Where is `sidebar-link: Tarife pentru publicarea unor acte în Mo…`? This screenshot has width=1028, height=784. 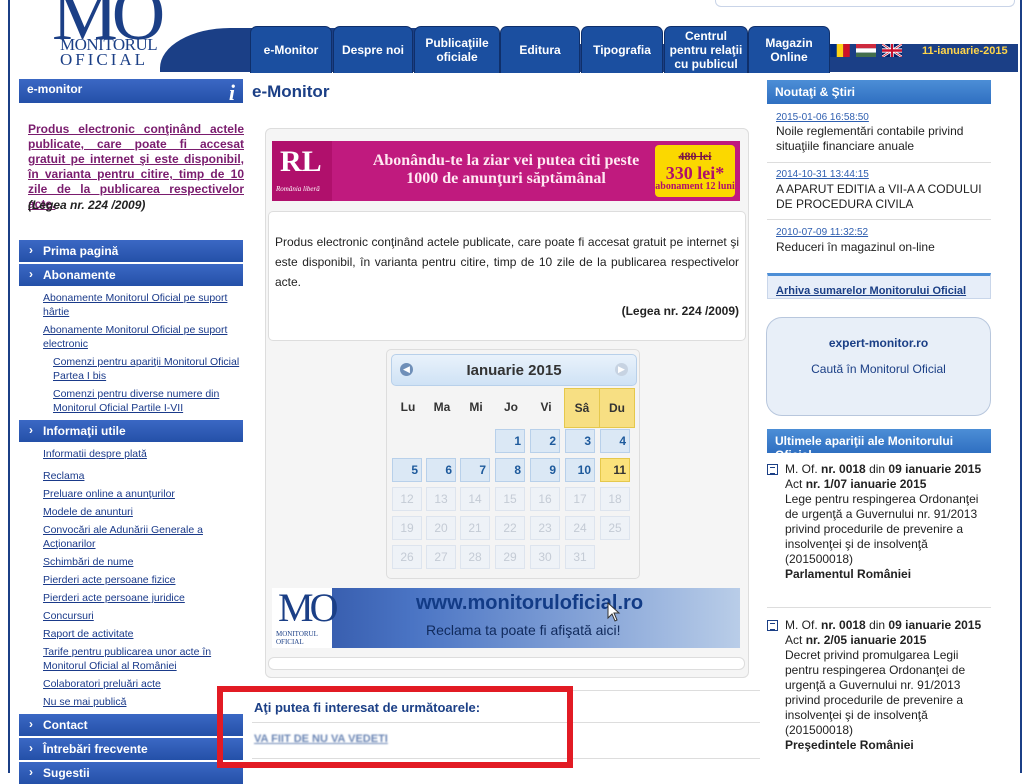 sidebar-link: Tarife pentru publicarea unor acte în Mo… is located at coordinates (135, 659).